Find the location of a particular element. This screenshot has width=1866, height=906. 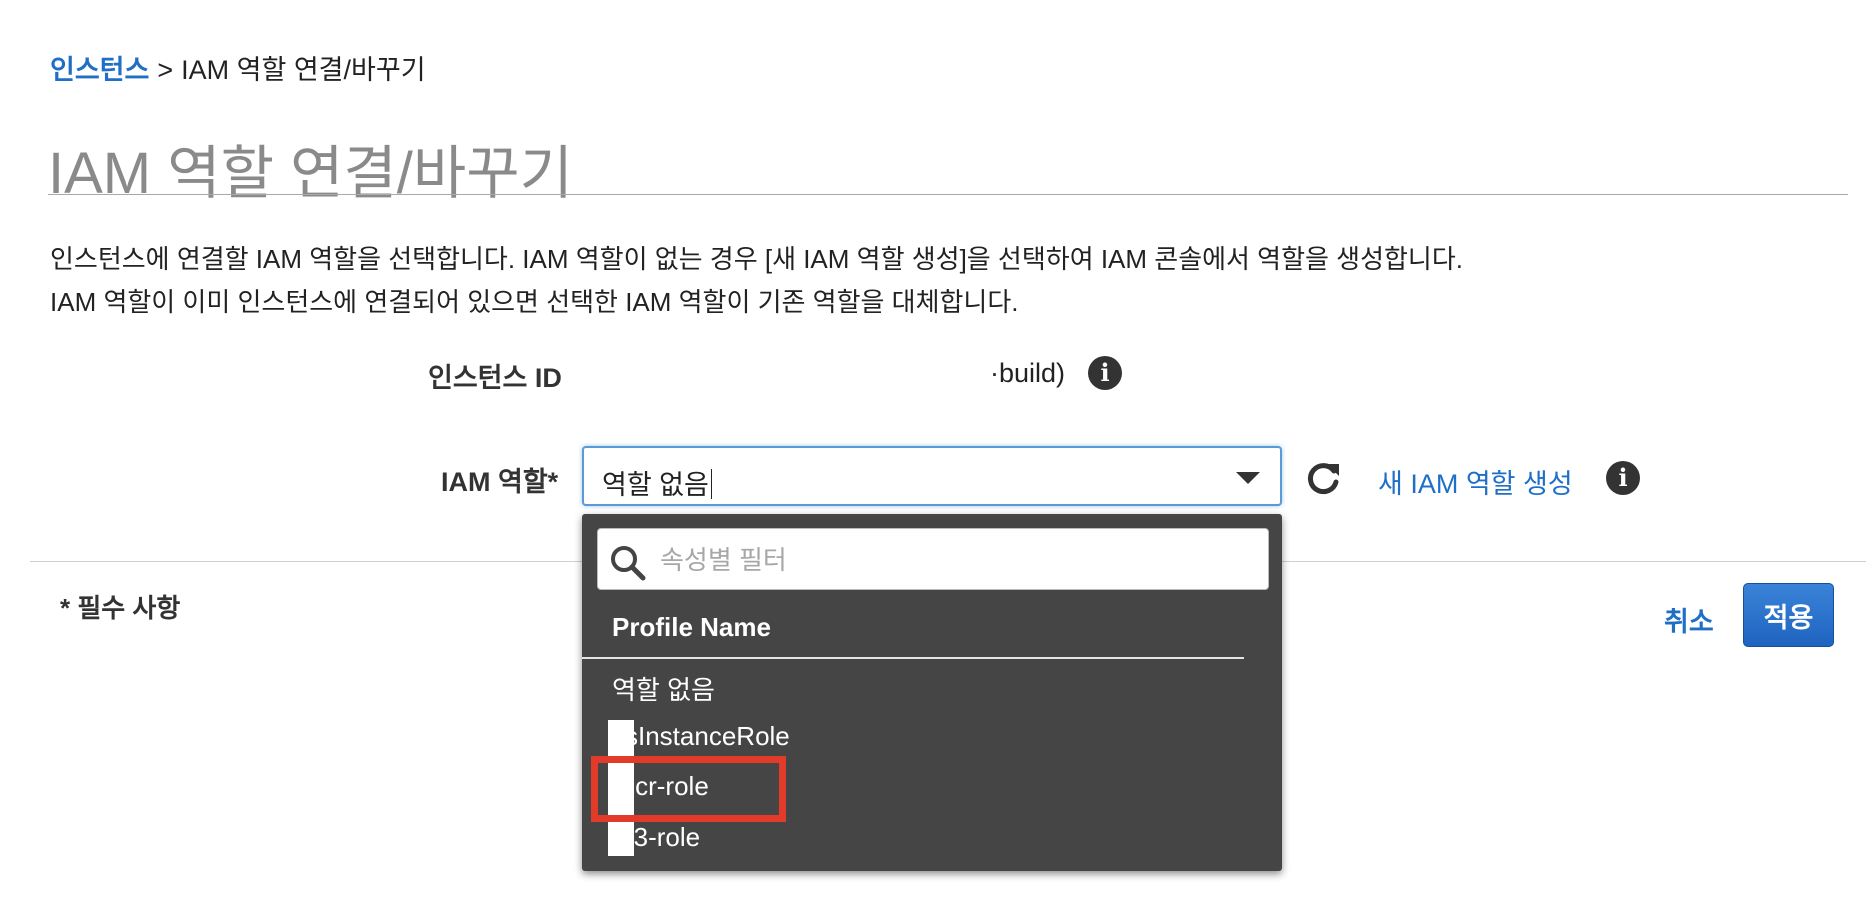

apply-button: 적용 is located at coordinates (1788, 615).